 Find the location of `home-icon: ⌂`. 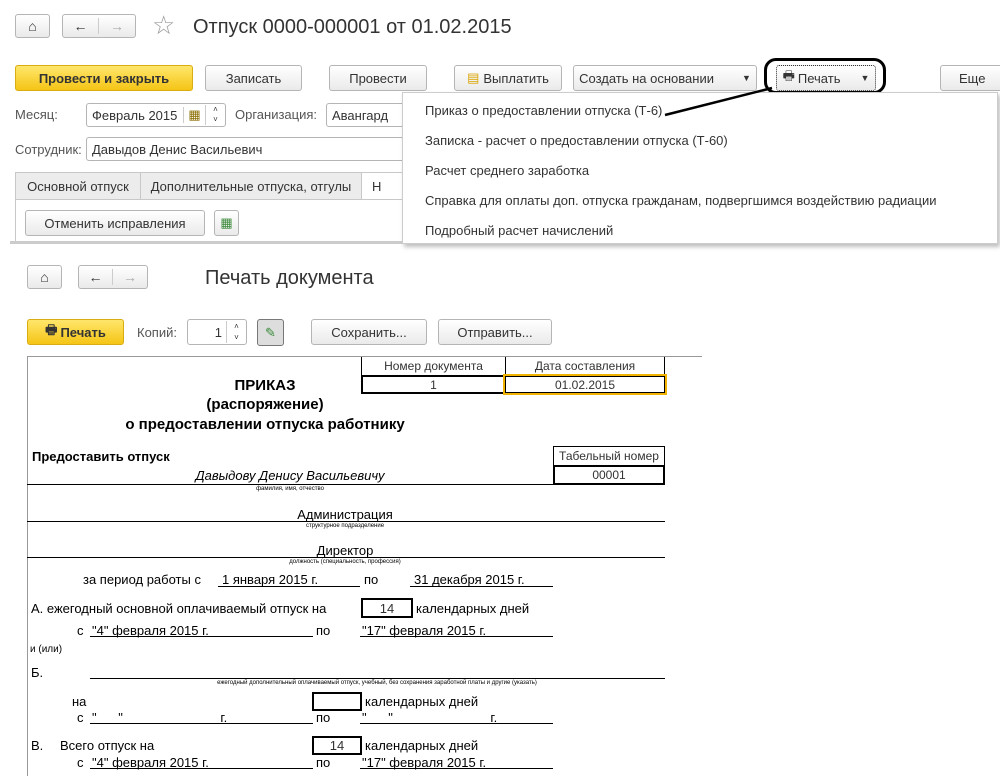

home-icon: ⌂ is located at coordinates (44, 277).